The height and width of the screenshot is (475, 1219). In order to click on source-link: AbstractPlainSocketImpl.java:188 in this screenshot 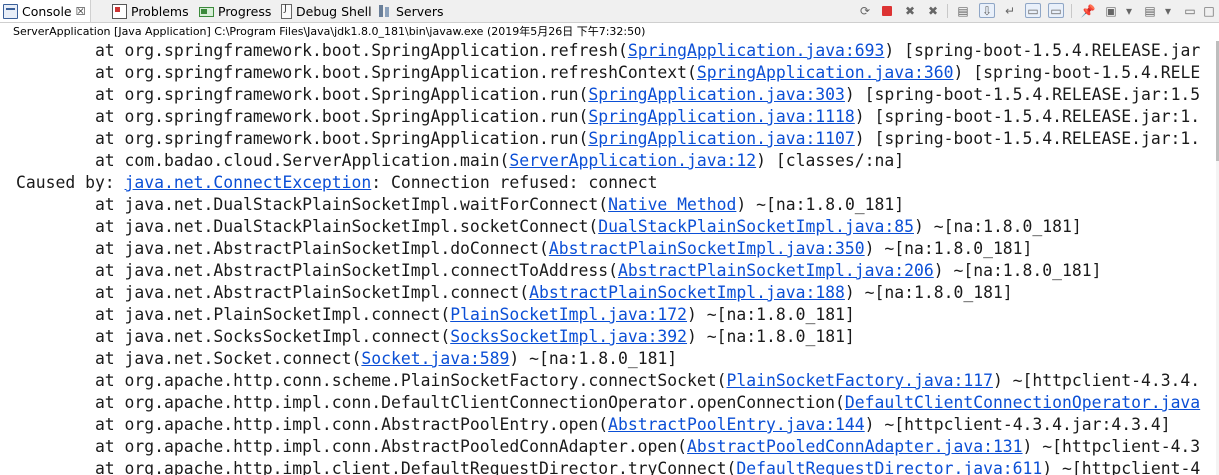, I will do `click(687, 292)`.